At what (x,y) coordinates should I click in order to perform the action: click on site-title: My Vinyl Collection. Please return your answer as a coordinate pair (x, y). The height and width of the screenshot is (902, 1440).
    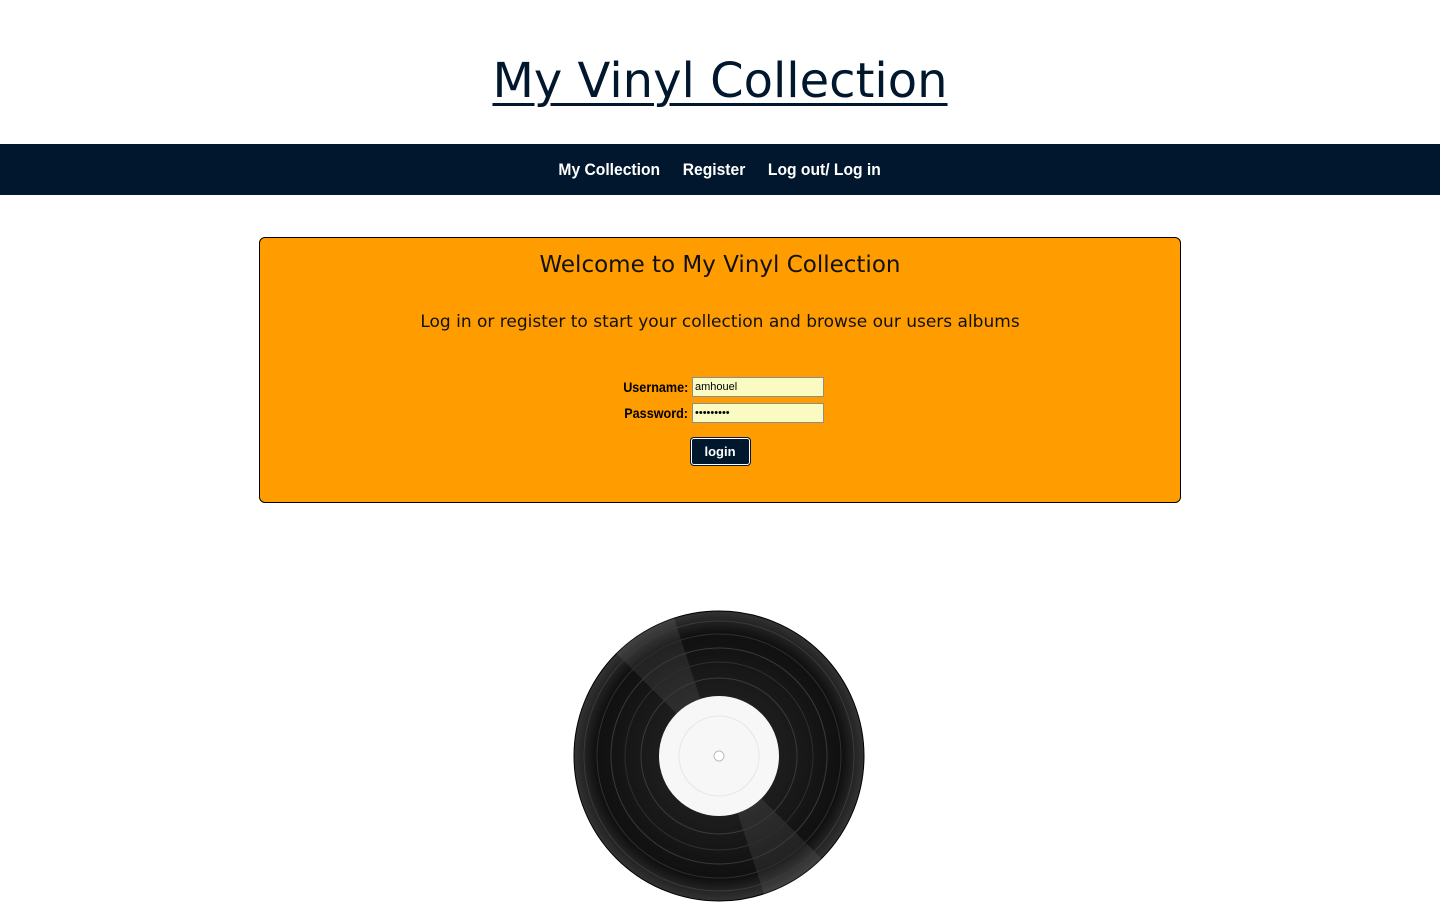
    Looking at the image, I should click on (720, 81).